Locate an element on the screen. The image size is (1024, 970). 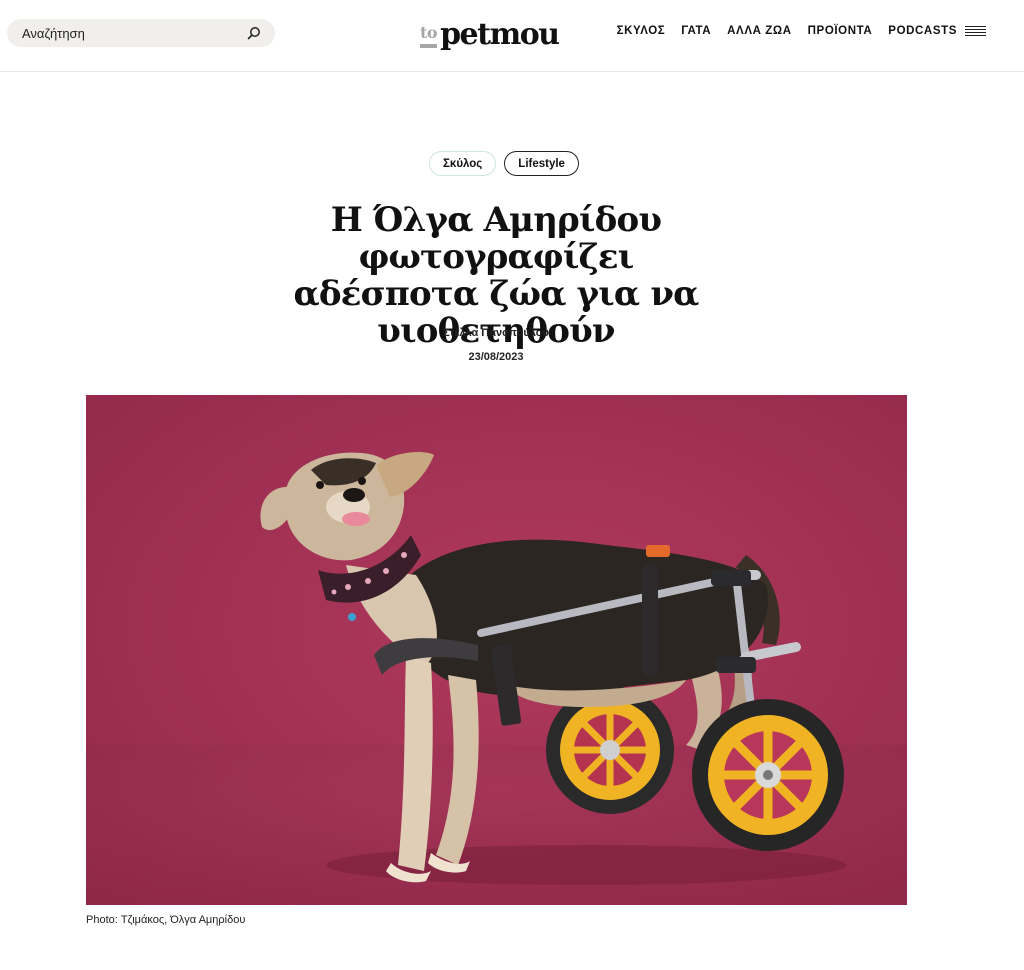
search-bar is located at coordinates (141, 33).